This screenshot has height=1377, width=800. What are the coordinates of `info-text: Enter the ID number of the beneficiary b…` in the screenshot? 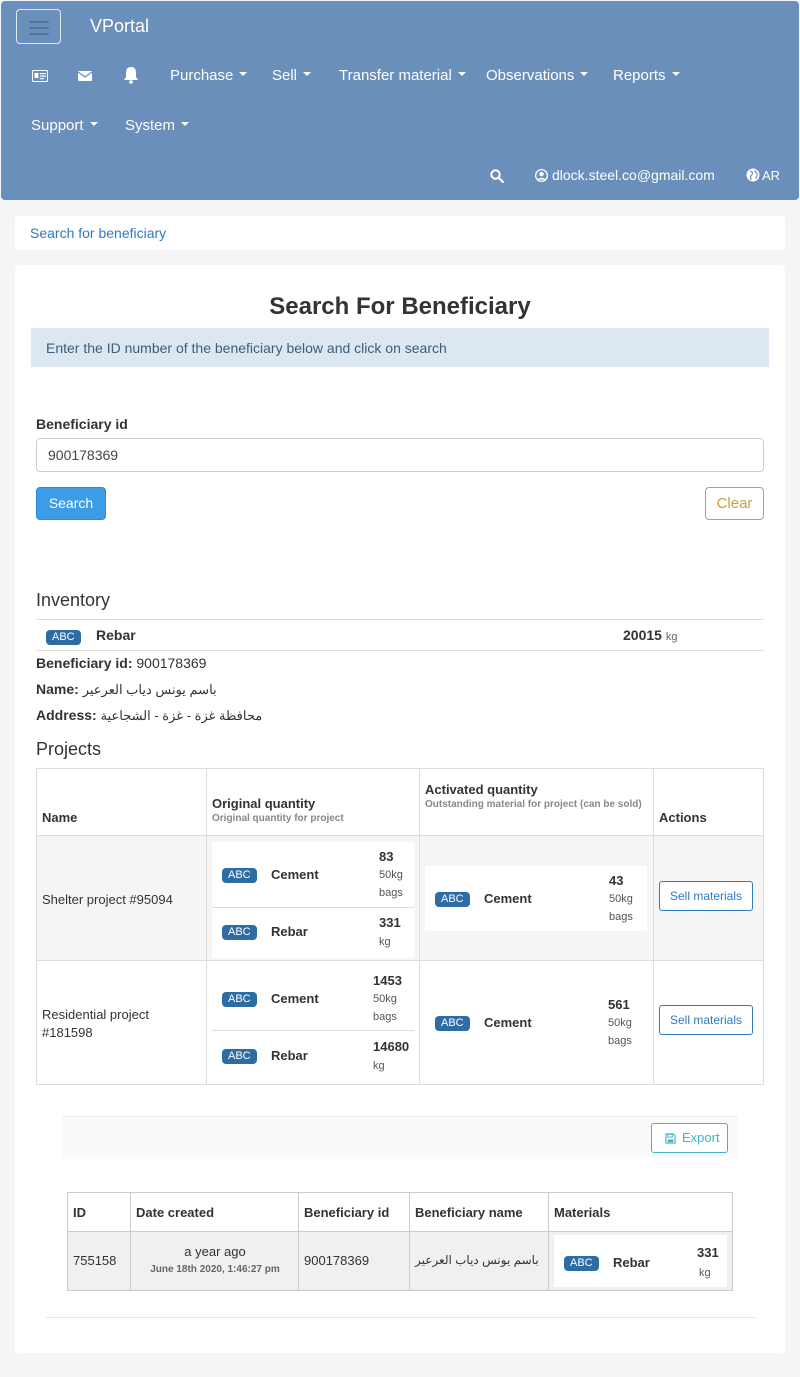 It's located at (246, 348).